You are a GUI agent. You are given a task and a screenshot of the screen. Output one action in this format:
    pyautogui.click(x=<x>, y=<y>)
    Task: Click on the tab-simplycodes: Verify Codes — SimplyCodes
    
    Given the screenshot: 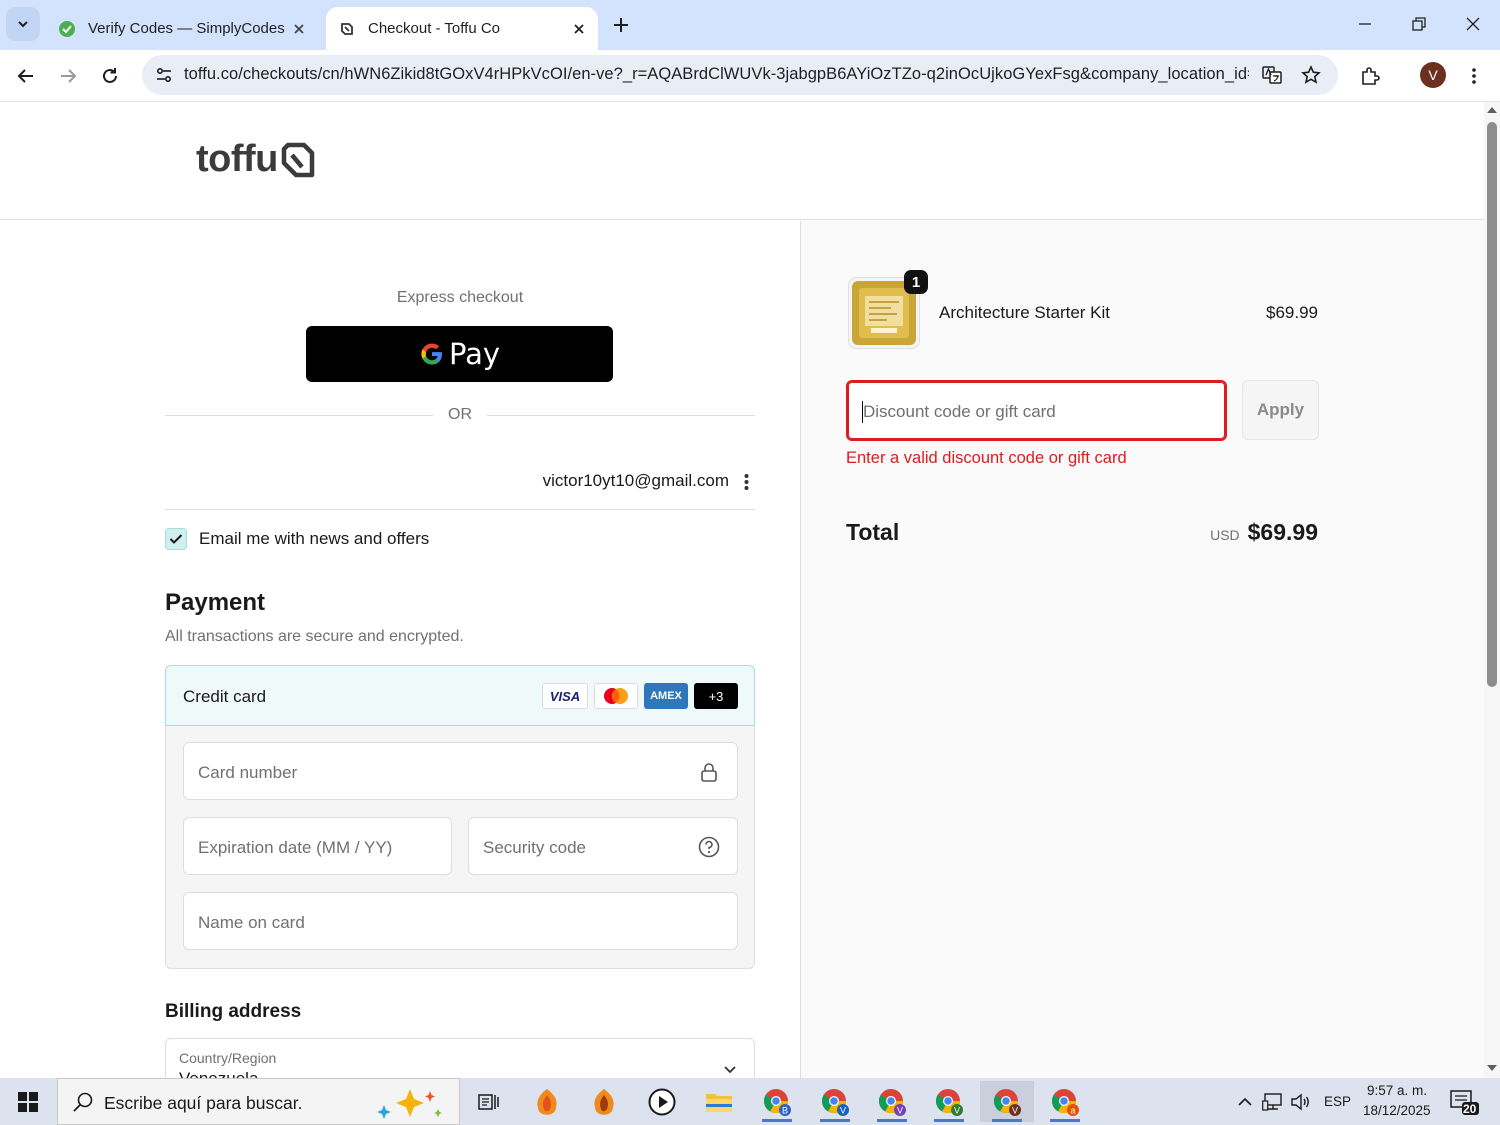 What is the action you would take?
    pyautogui.click(x=182, y=28)
    